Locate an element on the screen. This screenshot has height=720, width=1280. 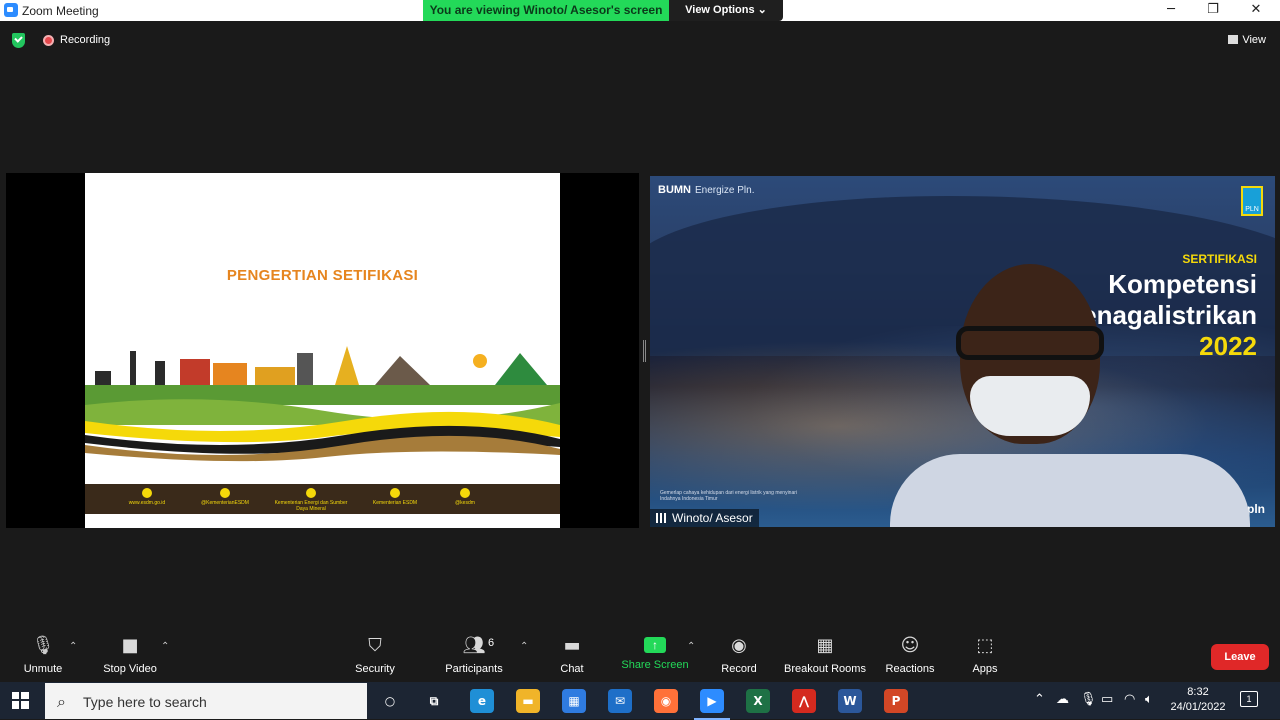
taskbar-search-box: ⌕ Type here to search is located at coordinates (206, 701).